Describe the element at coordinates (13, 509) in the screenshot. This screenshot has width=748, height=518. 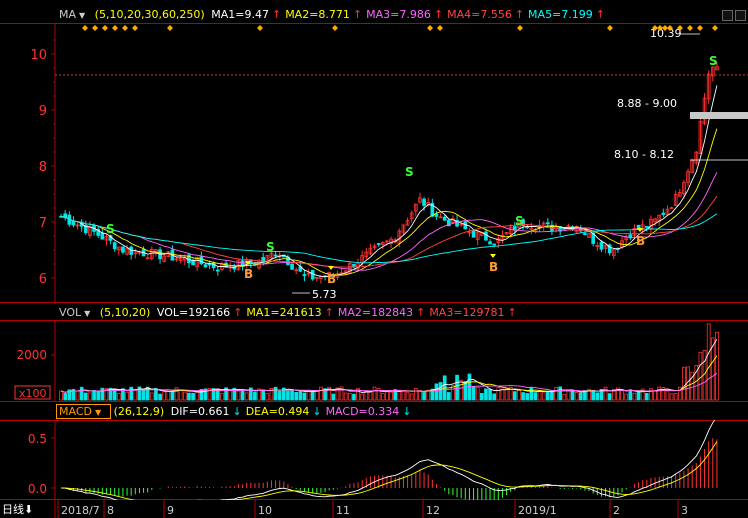
I see `period-label: 日线` at that location.